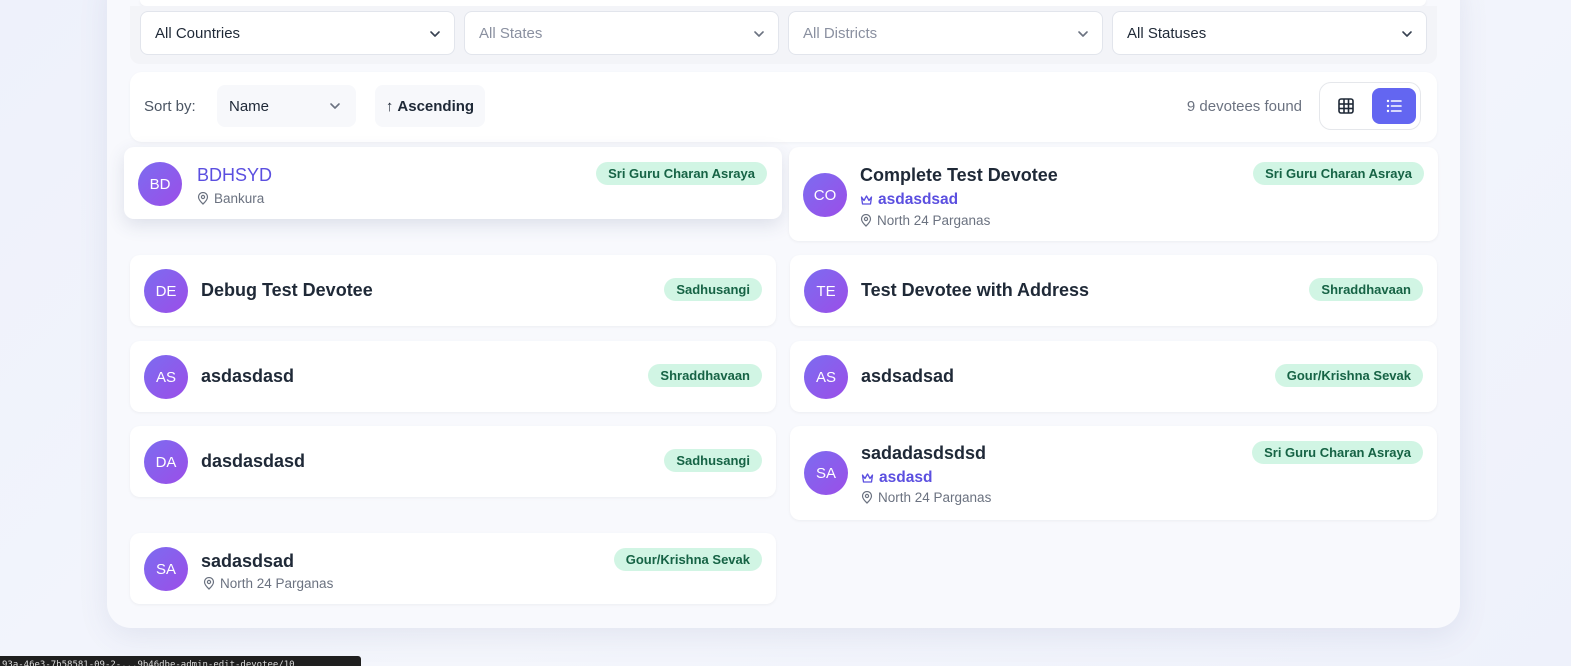 Image resolution: width=1571 pixels, height=666 pixels. I want to click on mentor-text: asdasdsad, so click(918, 200).